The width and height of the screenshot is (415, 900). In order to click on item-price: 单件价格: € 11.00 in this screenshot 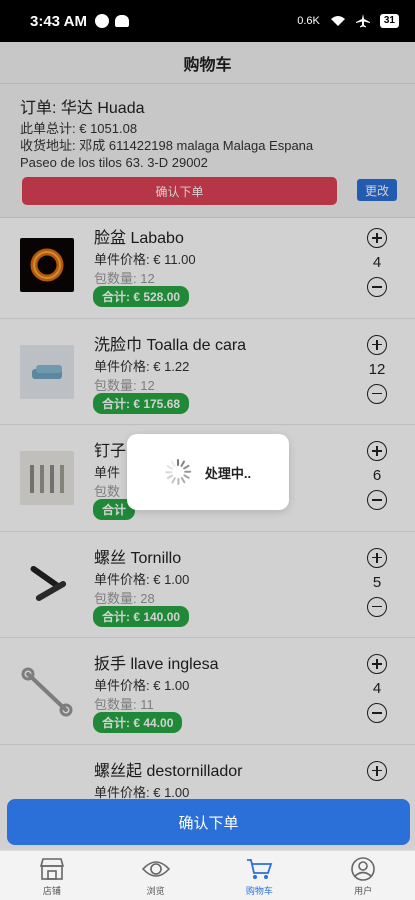, I will do `click(145, 259)`.